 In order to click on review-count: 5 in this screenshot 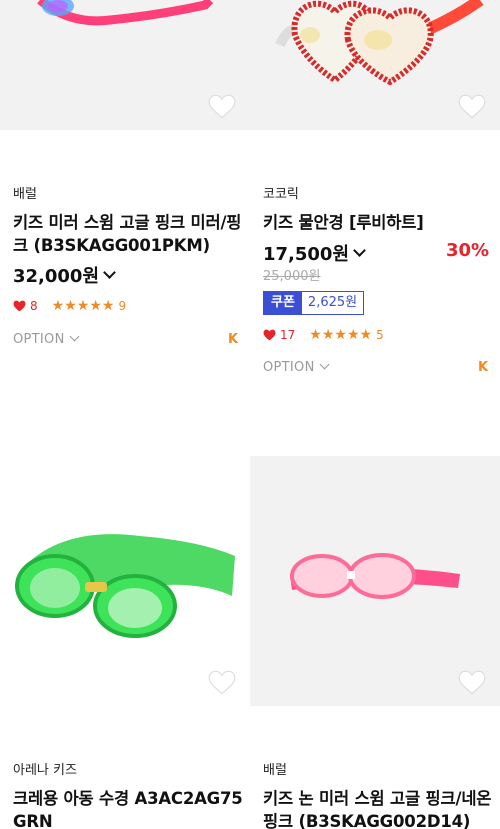, I will do `click(380, 335)`.